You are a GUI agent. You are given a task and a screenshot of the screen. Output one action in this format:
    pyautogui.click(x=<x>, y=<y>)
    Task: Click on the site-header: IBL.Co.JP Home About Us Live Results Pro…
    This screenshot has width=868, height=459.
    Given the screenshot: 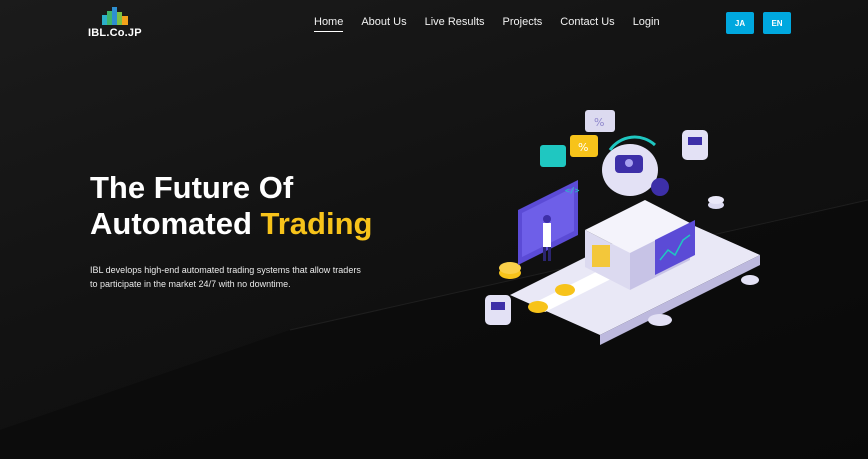 What is the action you would take?
    pyautogui.click(x=434, y=25)
    